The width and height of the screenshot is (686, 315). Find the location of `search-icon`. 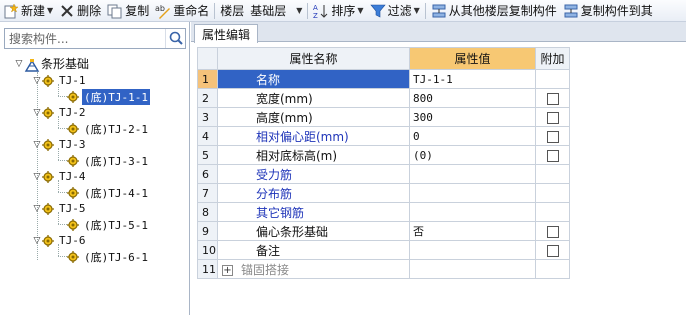

search-icon is located at coordinates (175, 38).